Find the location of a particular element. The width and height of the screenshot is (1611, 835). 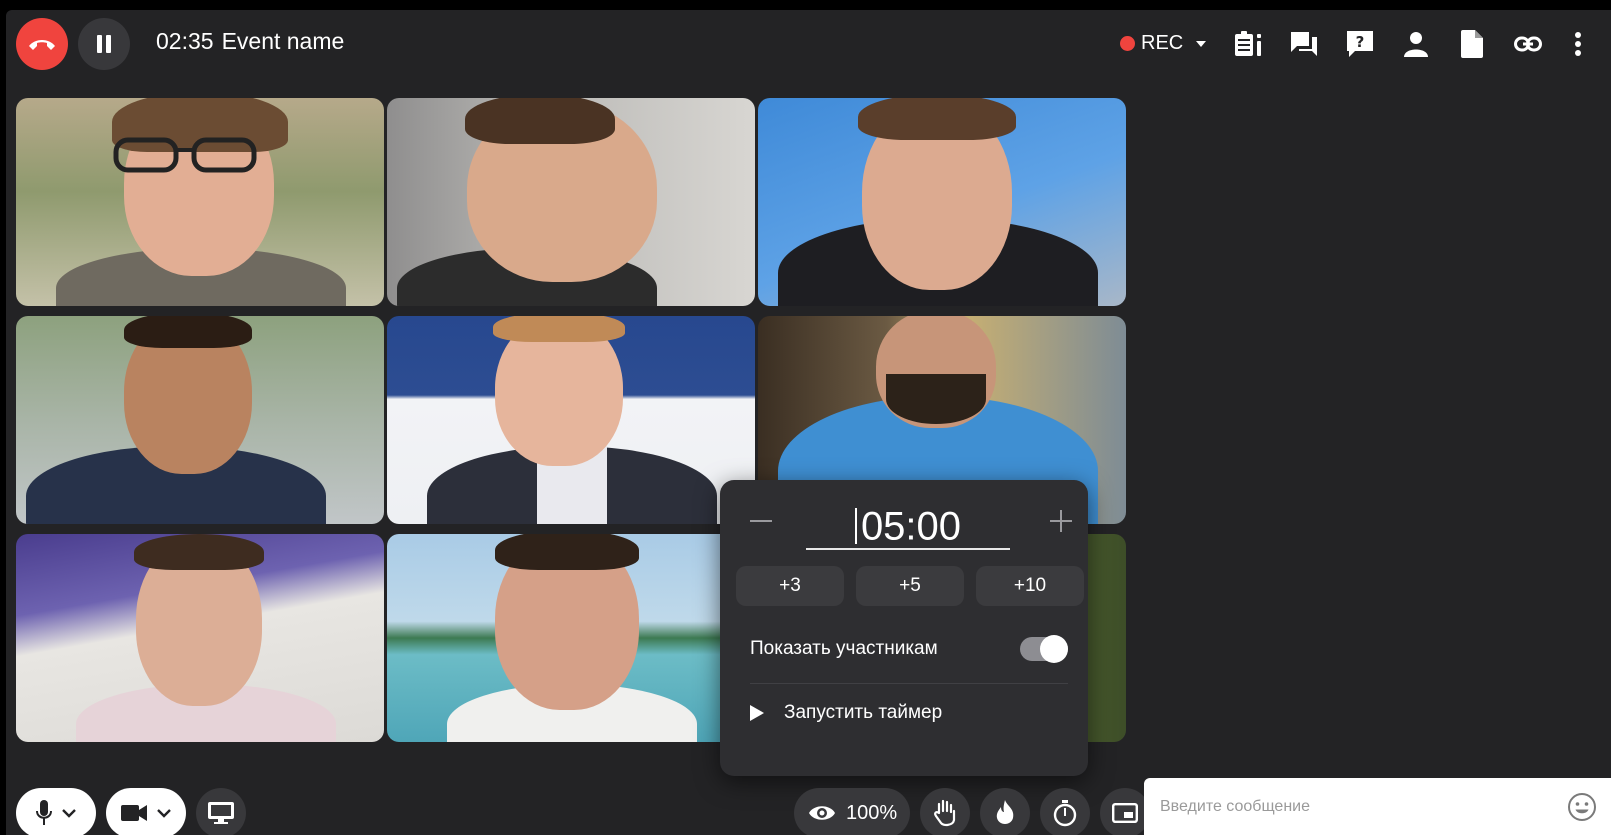

chat-button is located at coordinates (1304, 44).